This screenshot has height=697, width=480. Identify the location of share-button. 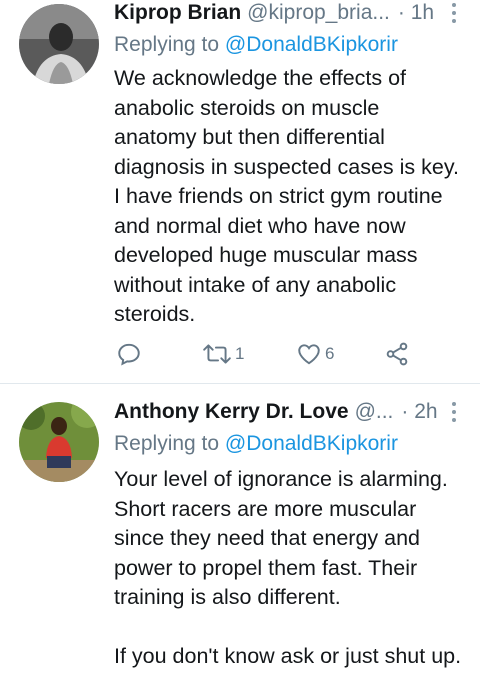
(397, 354).